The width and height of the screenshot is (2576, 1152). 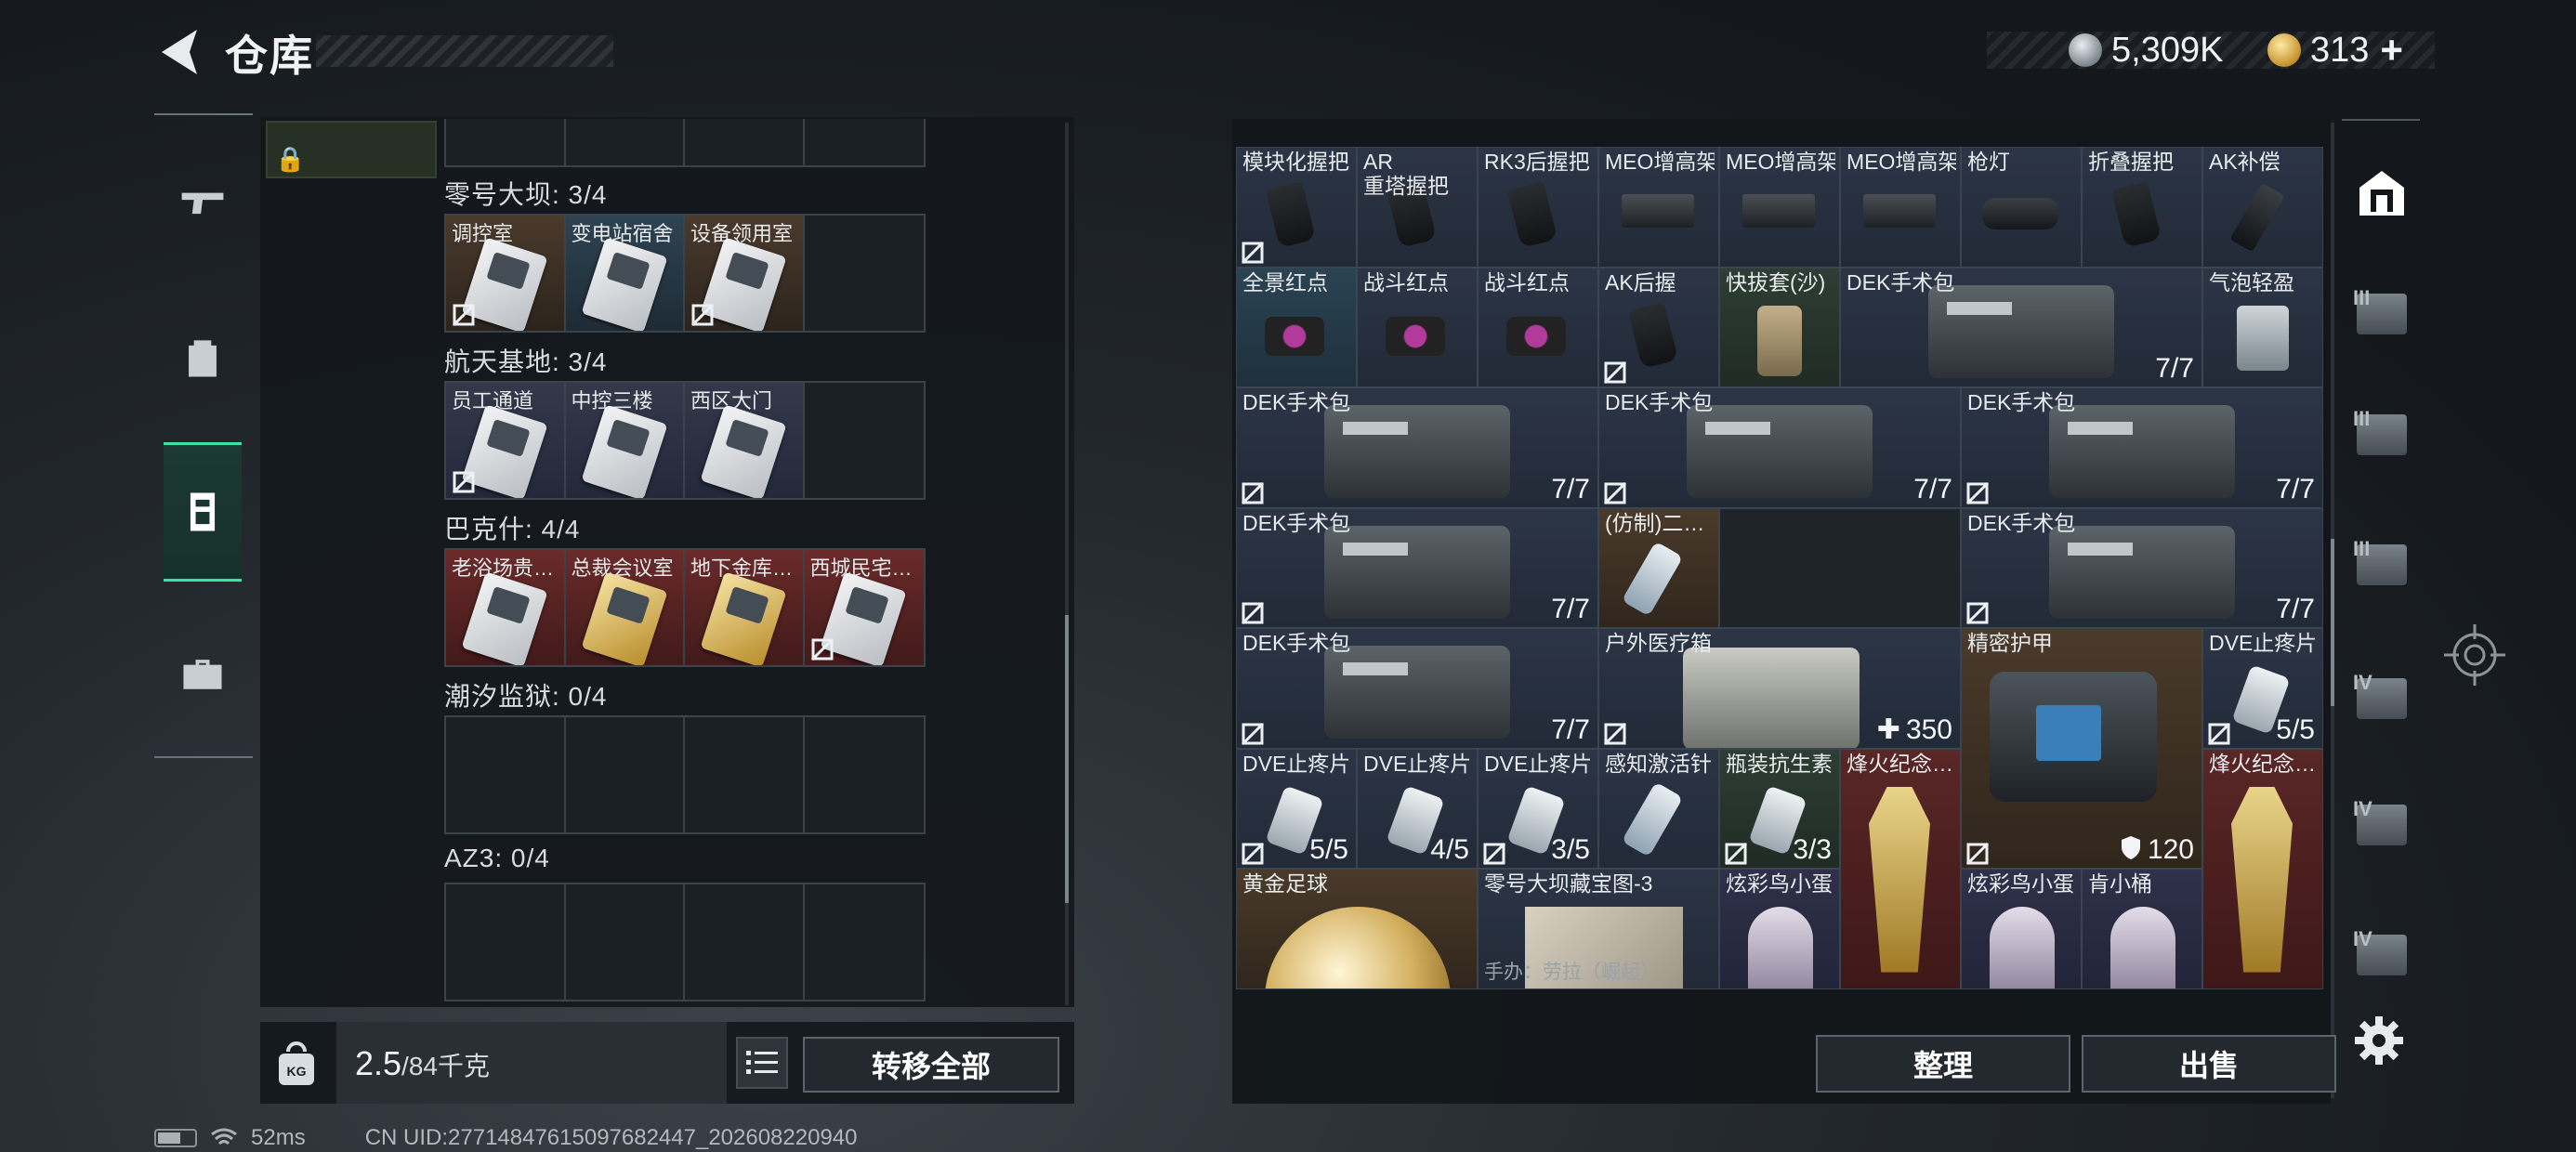 I want to click on key-card-slot: 员工通道, so click(x=506, y=440).